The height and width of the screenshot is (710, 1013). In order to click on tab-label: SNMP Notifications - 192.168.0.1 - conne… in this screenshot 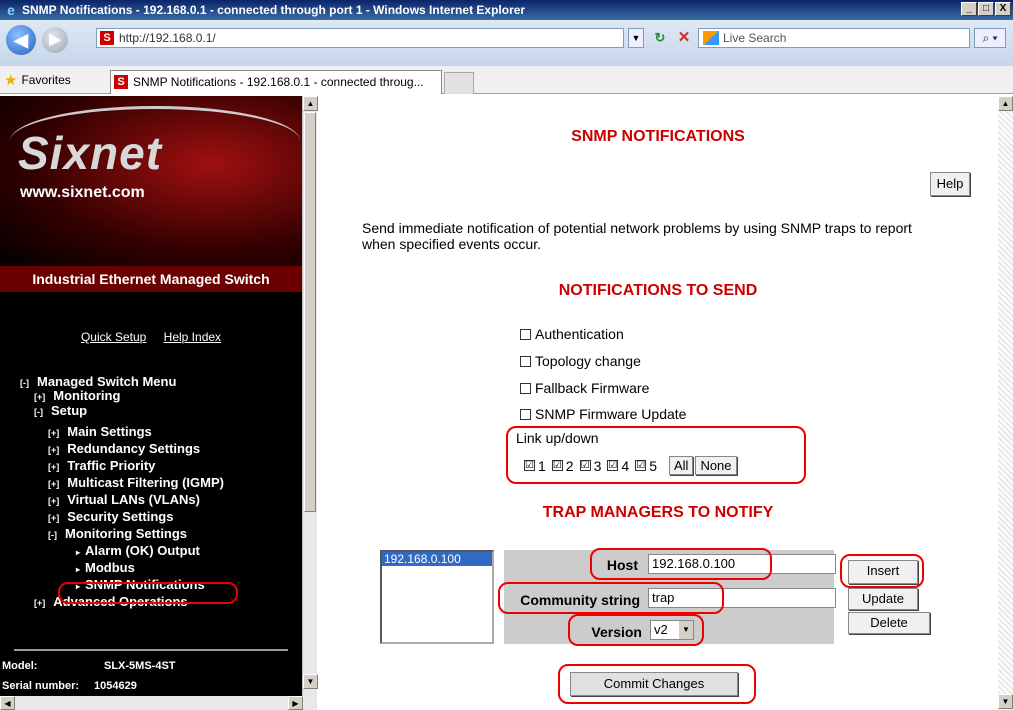, I will do `click(278, 82)`.